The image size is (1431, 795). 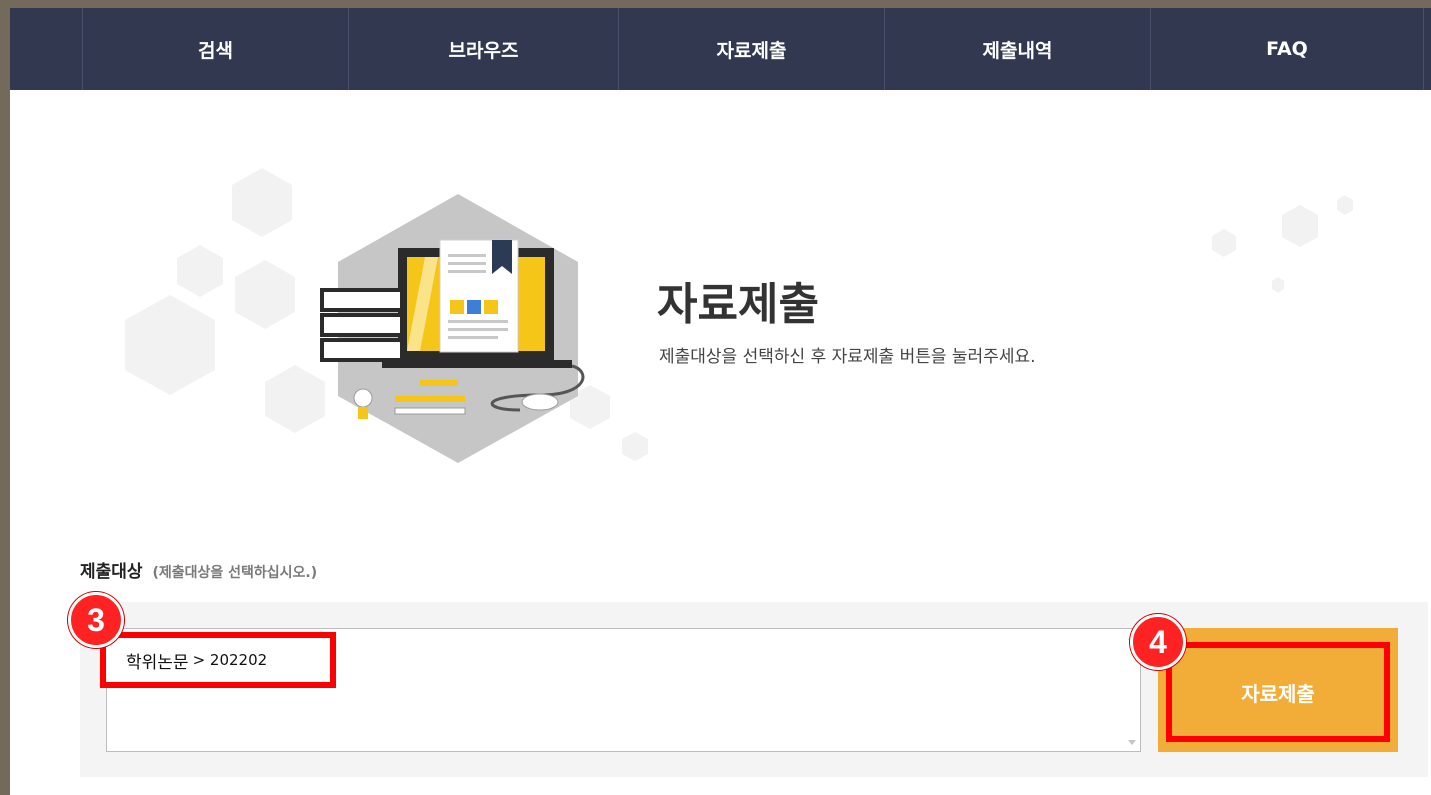 I want to click on target-option-selected: 학위논문 > 202202, so click(x=218, y=660).